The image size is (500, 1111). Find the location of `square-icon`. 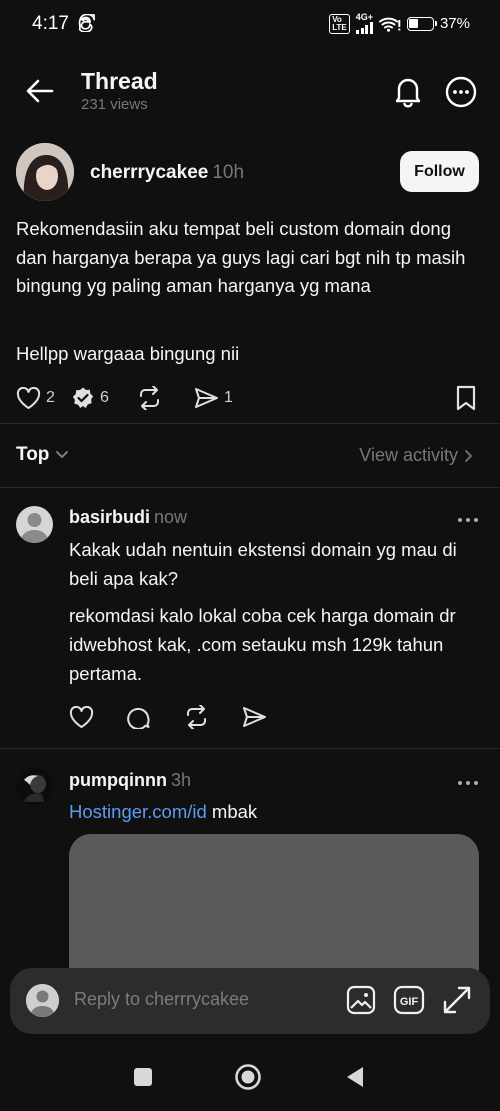

square-icon is located at coordinates (143, 1077).